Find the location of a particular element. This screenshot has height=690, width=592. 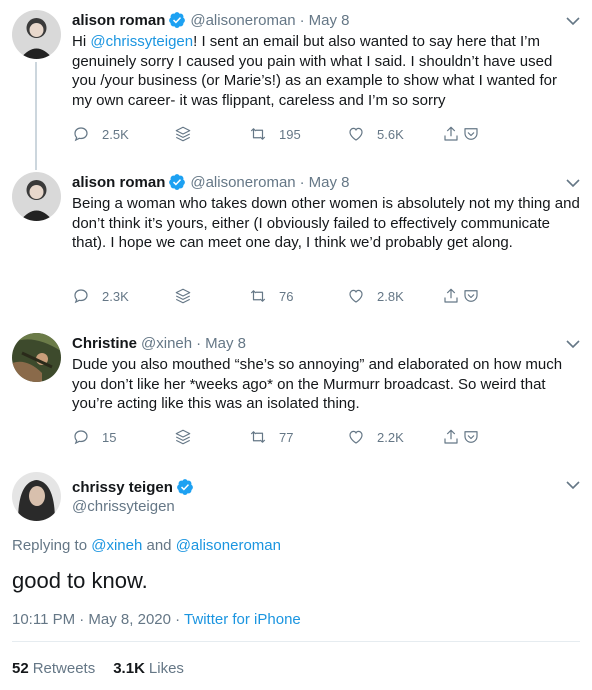

source-link: Twitter for iPhone is located at coordinates (242, 619).